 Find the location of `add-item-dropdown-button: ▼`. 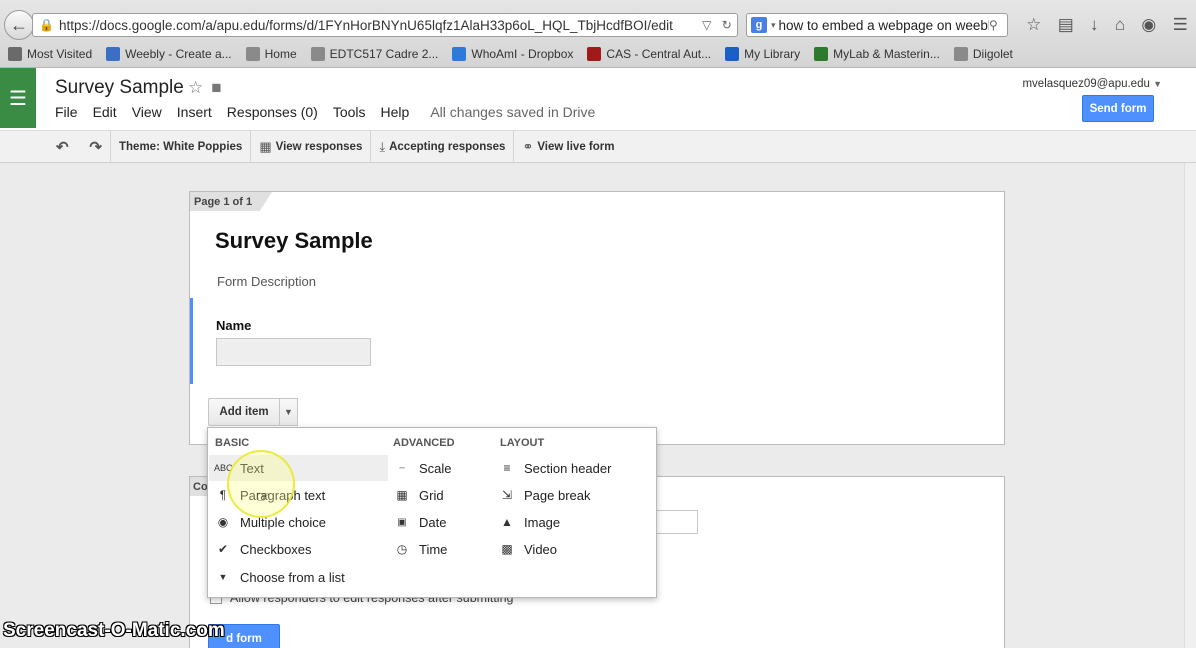

add-item-dropdown-button: ▼ is located at coordinates (289, 412).